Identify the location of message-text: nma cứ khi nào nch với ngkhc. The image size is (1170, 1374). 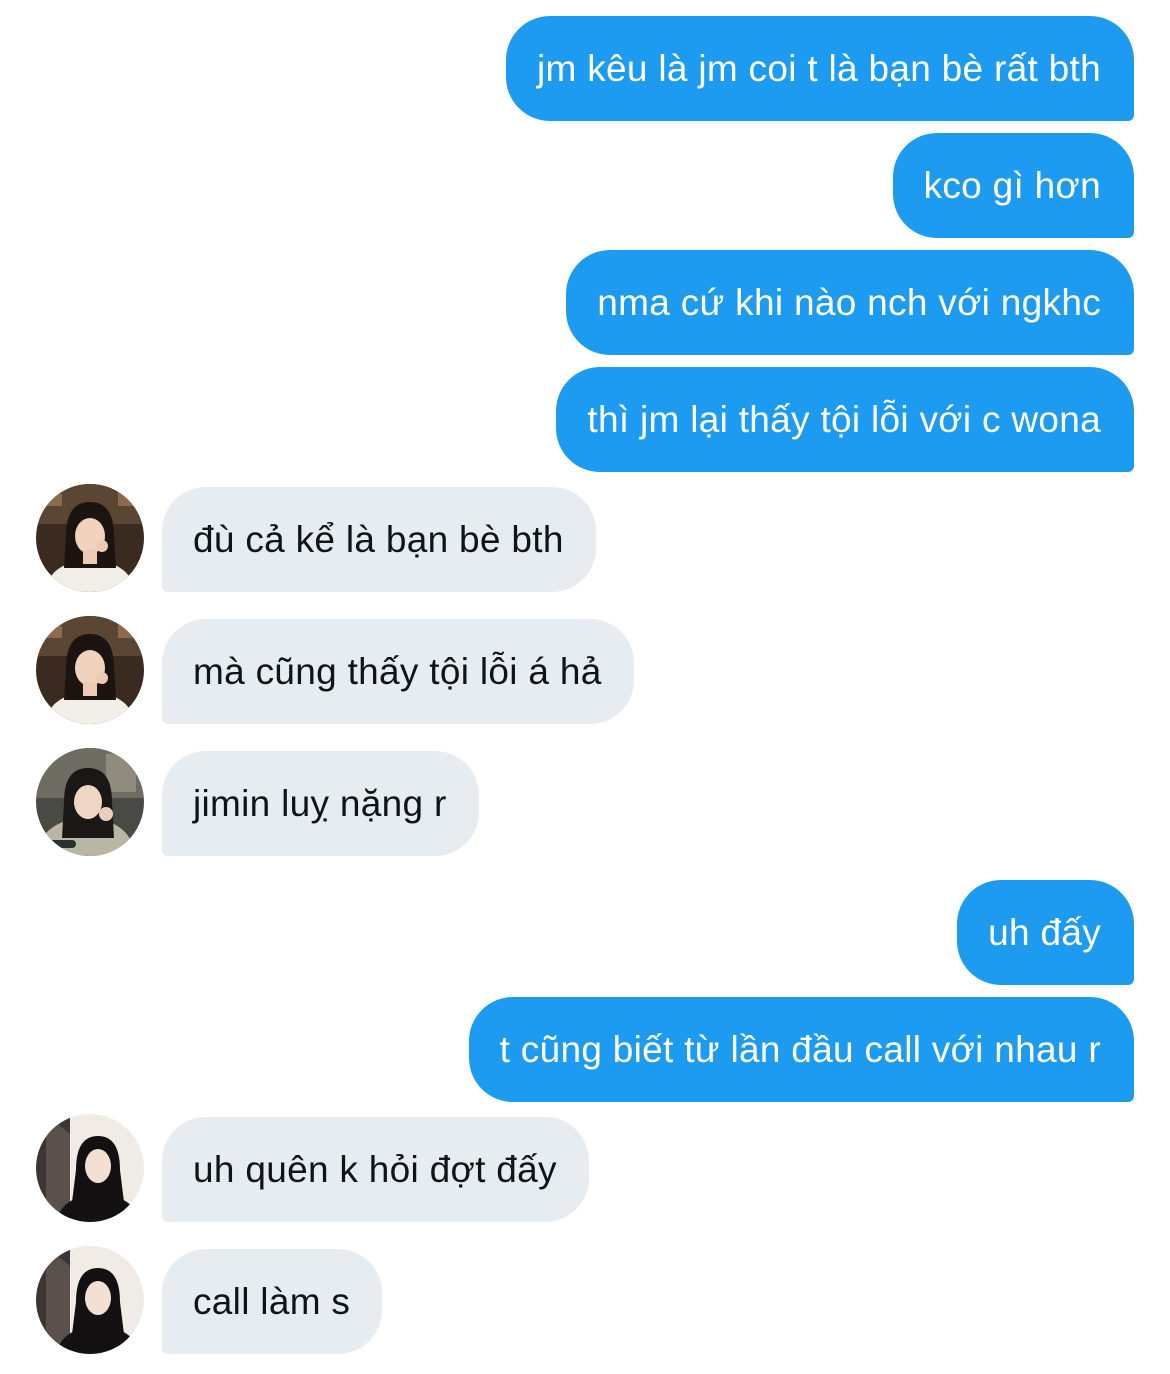
(849, 302).